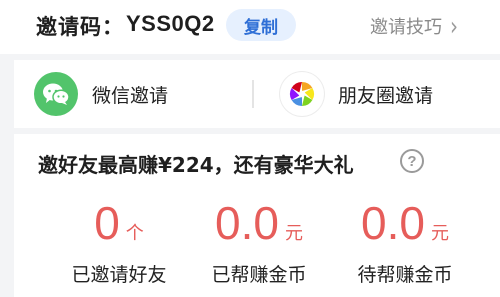  Describe the element at coordinates (196, 165) in the screenshot. I see `earnings-title: 邀好友最高赚¥224，还有豪华大礼` at that location.